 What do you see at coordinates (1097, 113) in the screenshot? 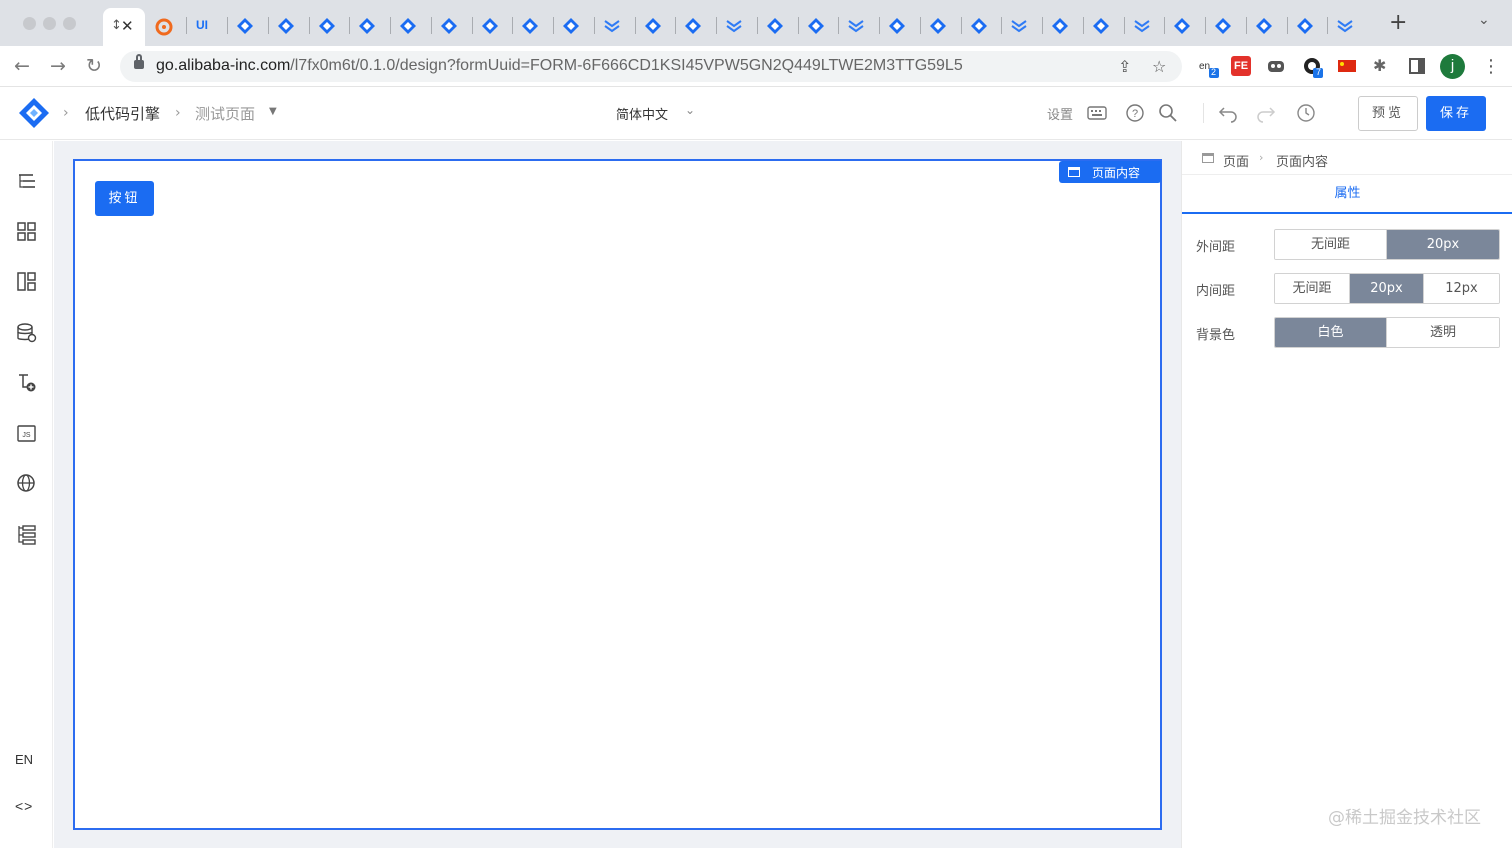
I see `keyboard-icon` at bounding box center [1097, 113].